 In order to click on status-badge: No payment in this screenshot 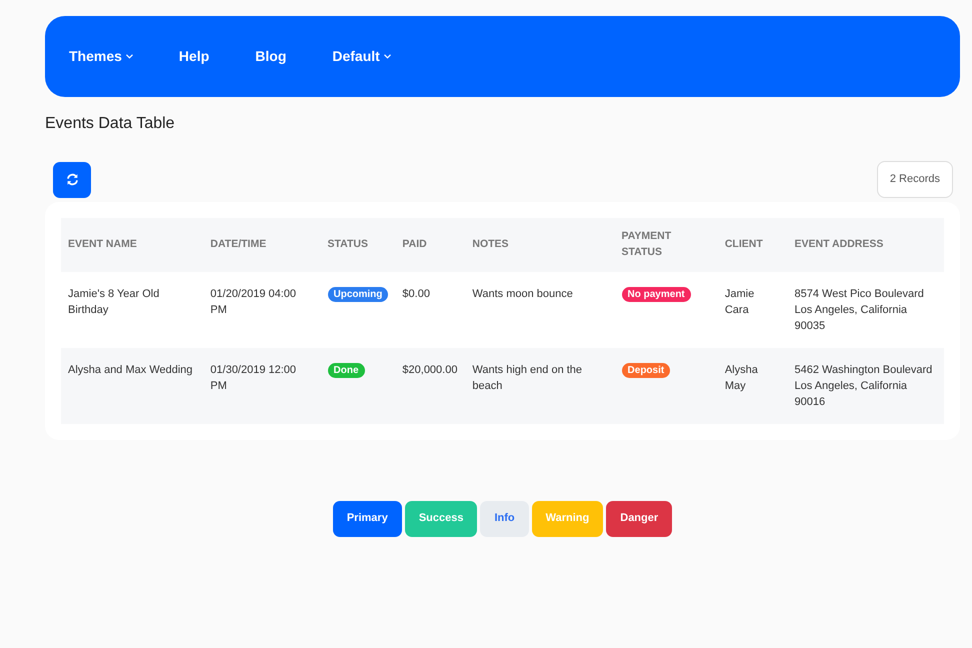, I will do `click(656, 294)`.